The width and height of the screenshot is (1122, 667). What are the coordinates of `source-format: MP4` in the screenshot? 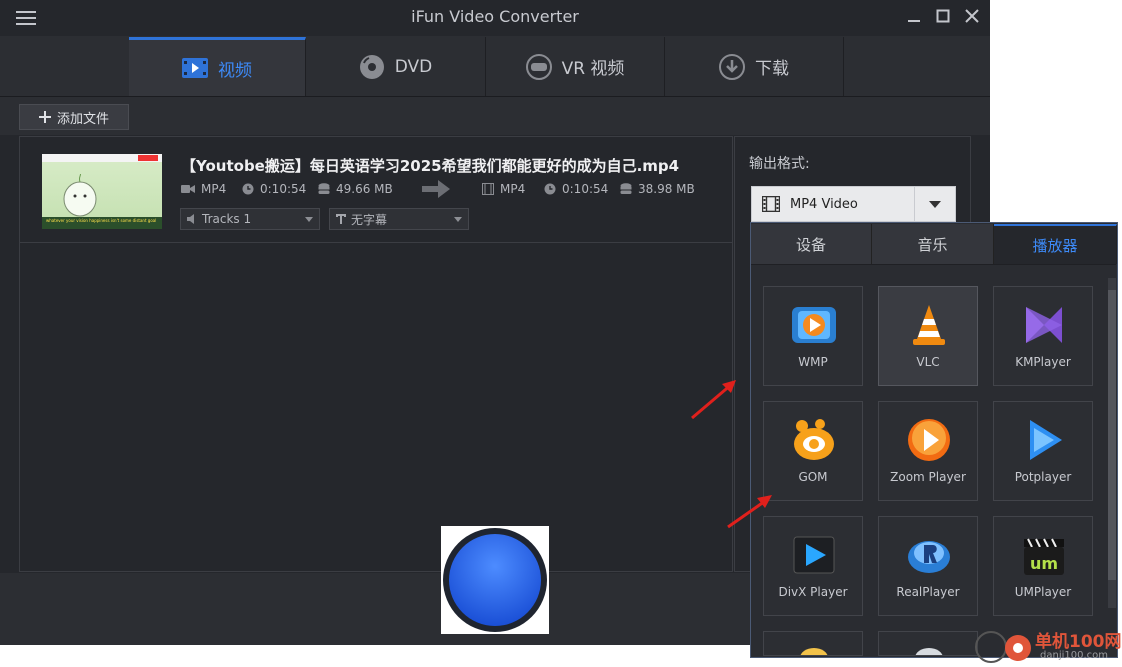 It's located at (203, 189).